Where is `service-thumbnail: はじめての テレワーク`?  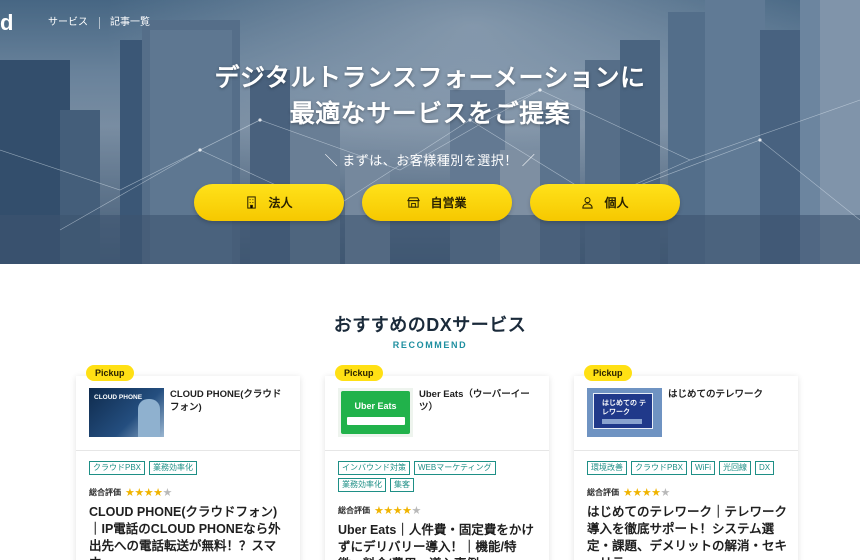 service-thumbnail: はじめての テレワーク is located at coordinates (624, 412).